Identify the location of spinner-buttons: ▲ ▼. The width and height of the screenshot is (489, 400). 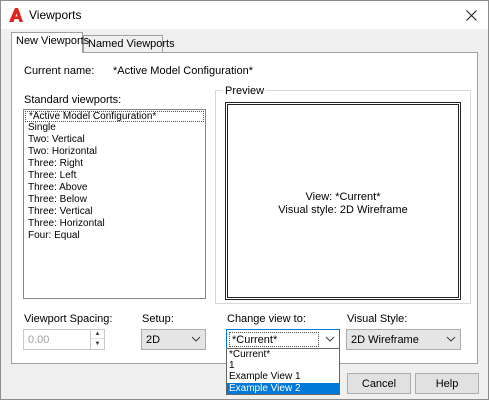
(97, 339).